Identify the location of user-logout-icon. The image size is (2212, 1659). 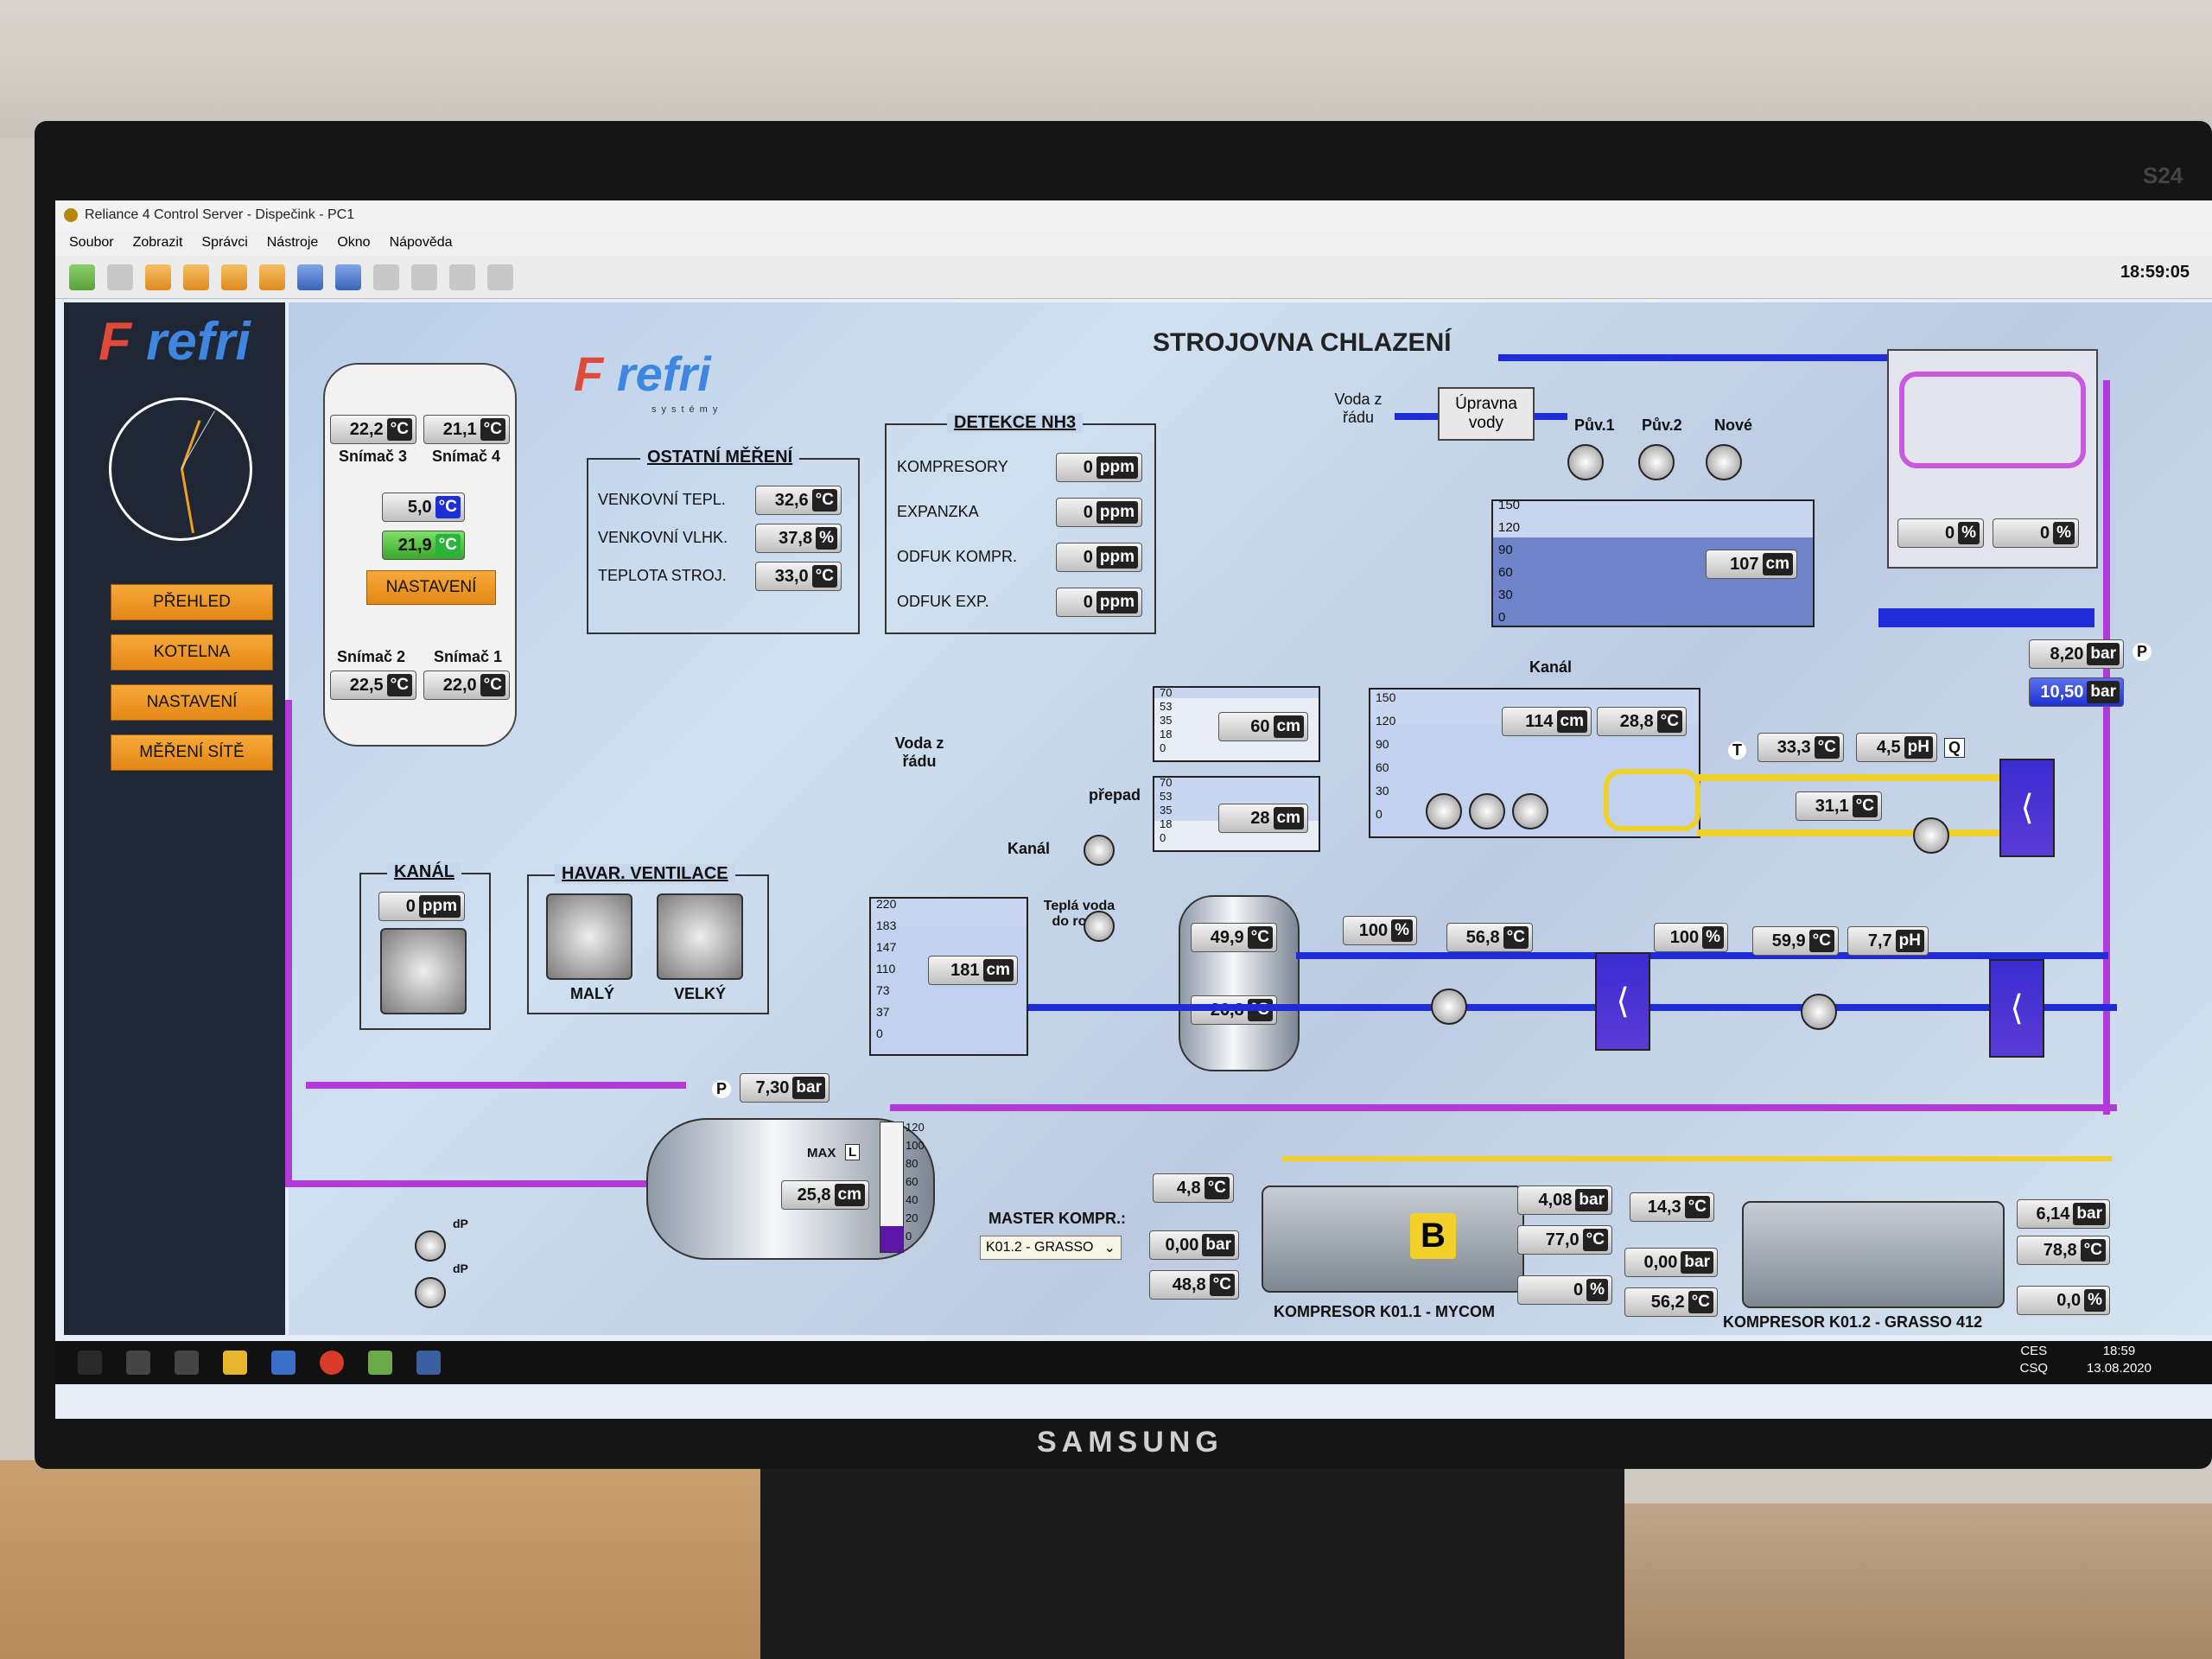
(196, 277).